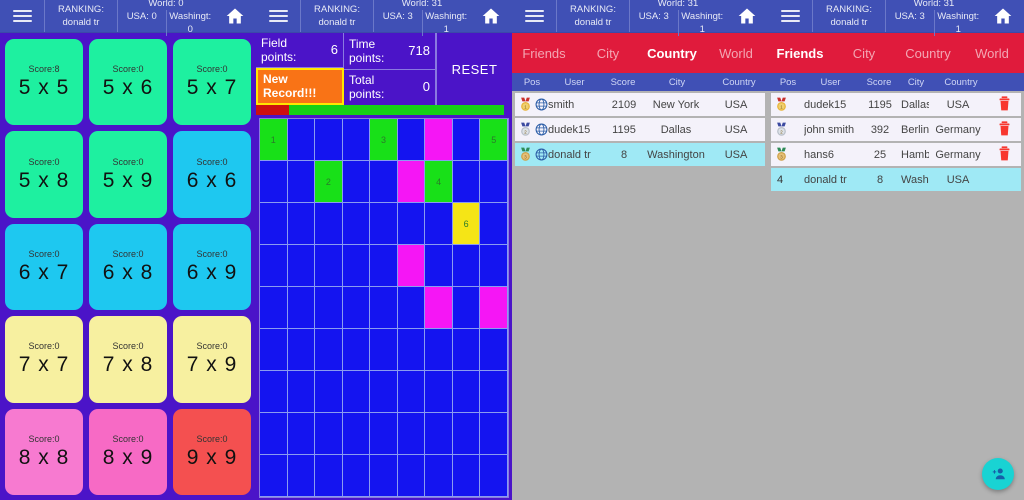 Image resolution: width=1024 pixels, height=500 pixels. I want to click on game-cell-r8-c4, so click(356, 434).